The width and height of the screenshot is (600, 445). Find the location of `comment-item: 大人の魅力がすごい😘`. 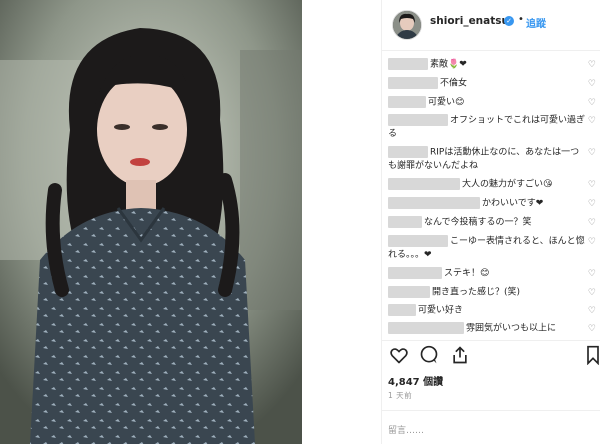

comment-item: 大人の魅力がすごい😘 is located at coordinates (488, 185).